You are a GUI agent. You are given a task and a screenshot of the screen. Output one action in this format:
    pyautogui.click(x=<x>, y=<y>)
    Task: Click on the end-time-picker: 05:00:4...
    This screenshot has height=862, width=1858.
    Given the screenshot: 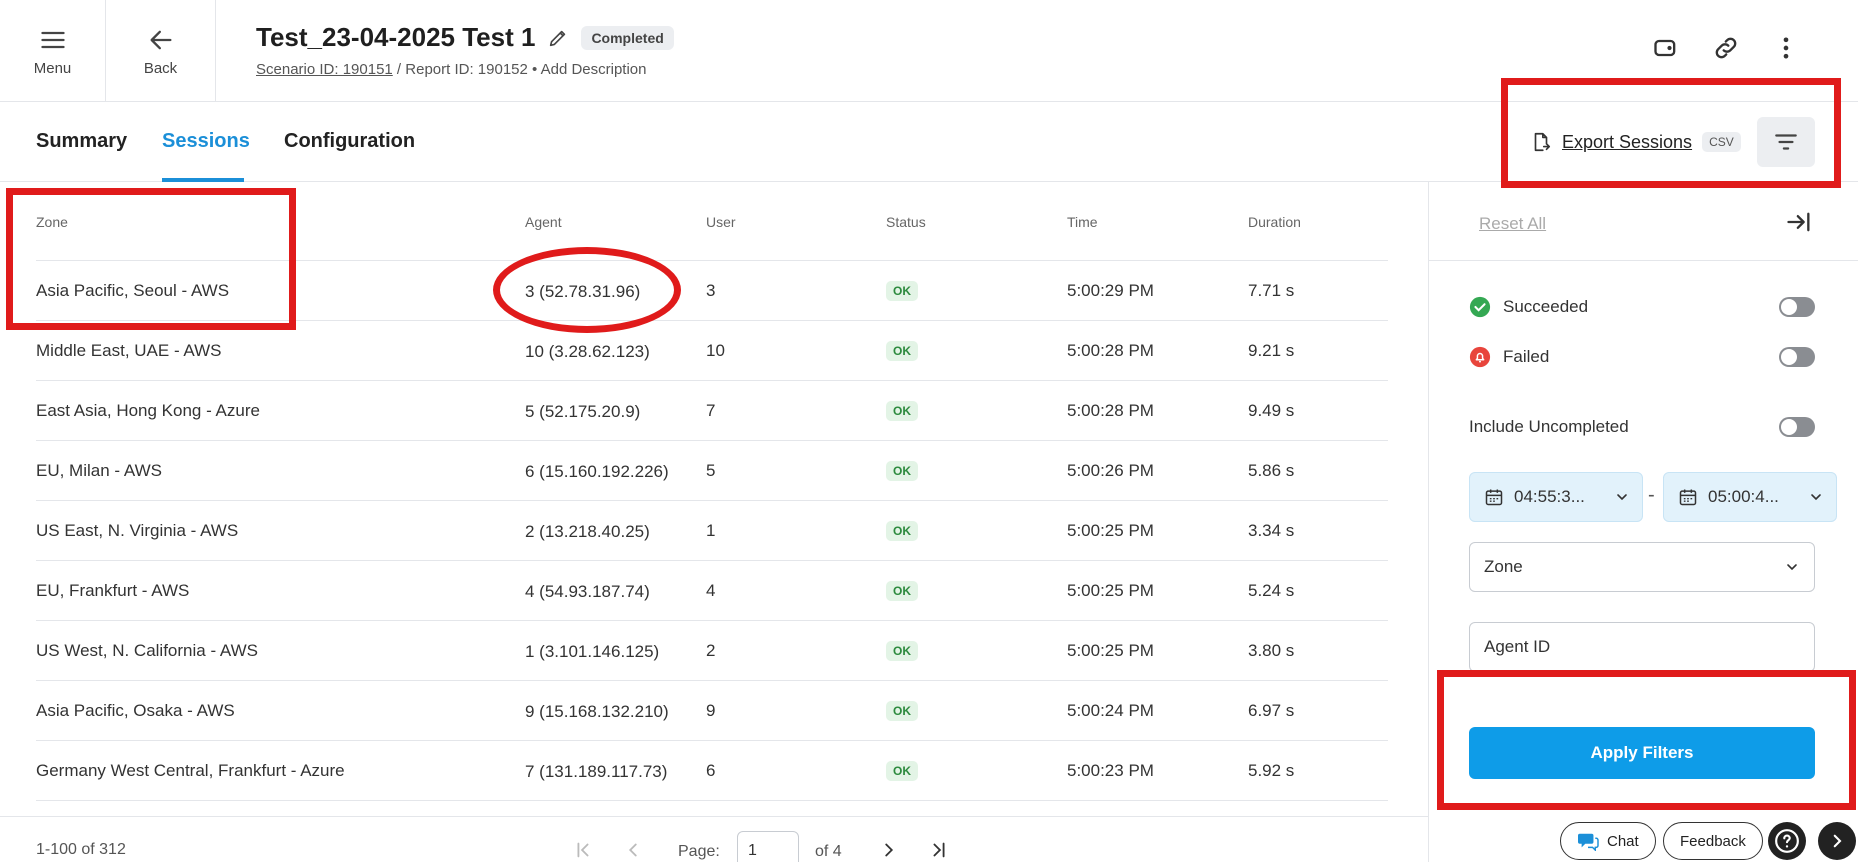 What is the action you would take?
    pyautogui.click(x=1750, y=497)
    